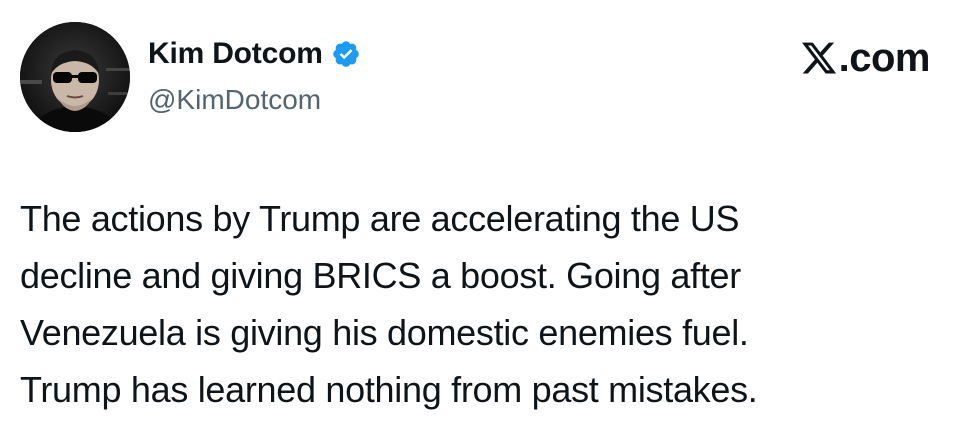  I want to click on avatar, so click(75, 77).